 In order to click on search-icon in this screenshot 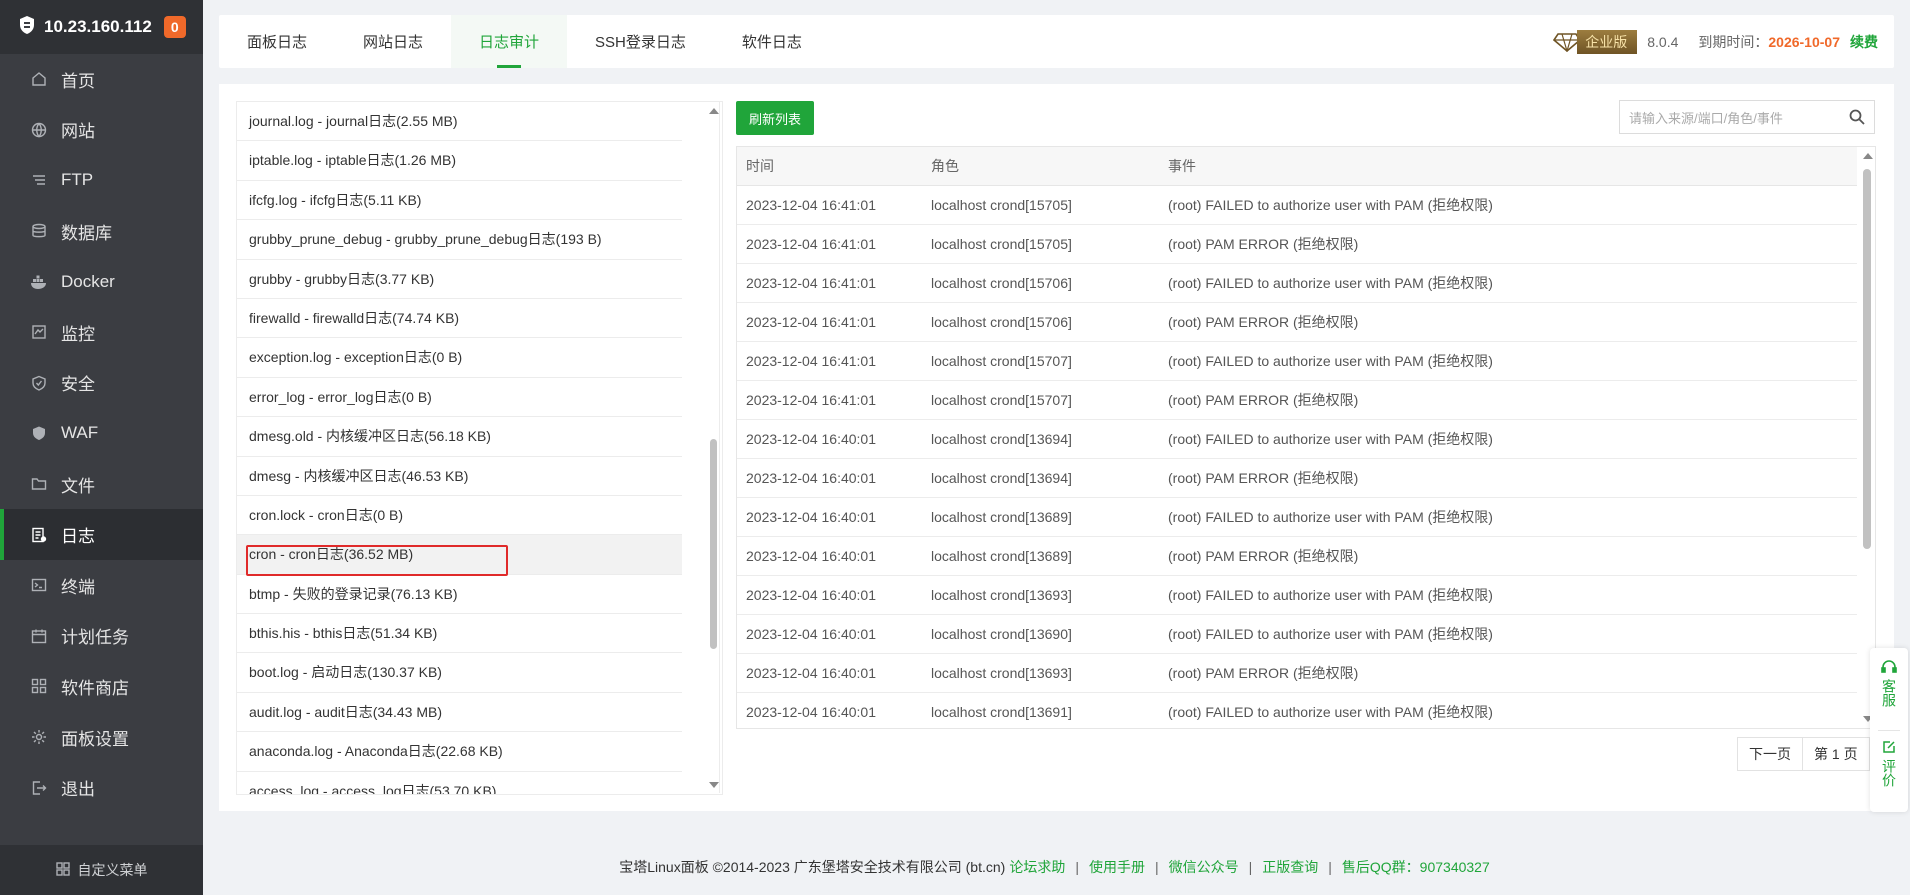, I will do `click(1857, 117)`.